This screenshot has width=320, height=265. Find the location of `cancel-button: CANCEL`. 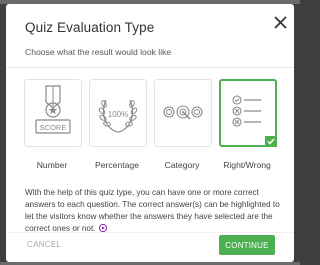

cancel-button: CANCEL is located at coordinates (44, 244).